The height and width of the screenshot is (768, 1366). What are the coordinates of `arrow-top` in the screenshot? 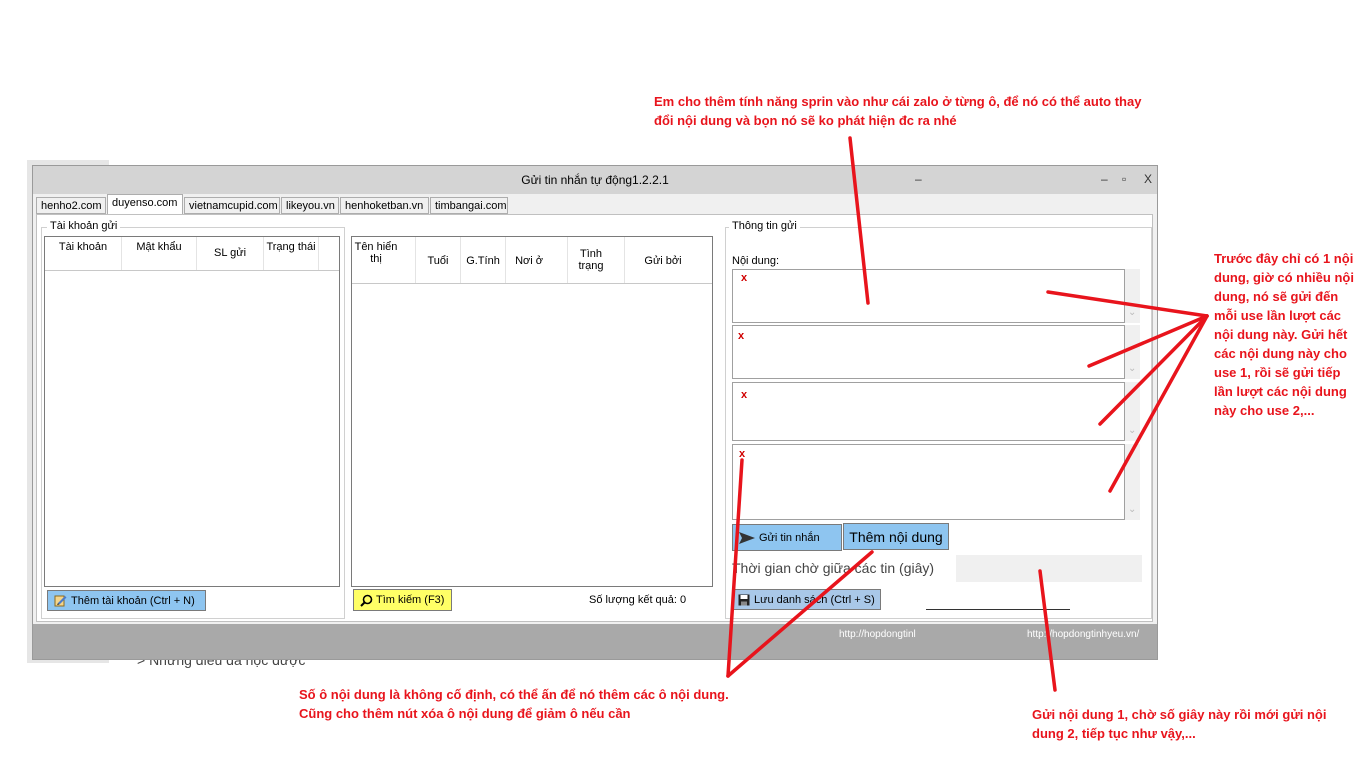 It's located at (859, 220).